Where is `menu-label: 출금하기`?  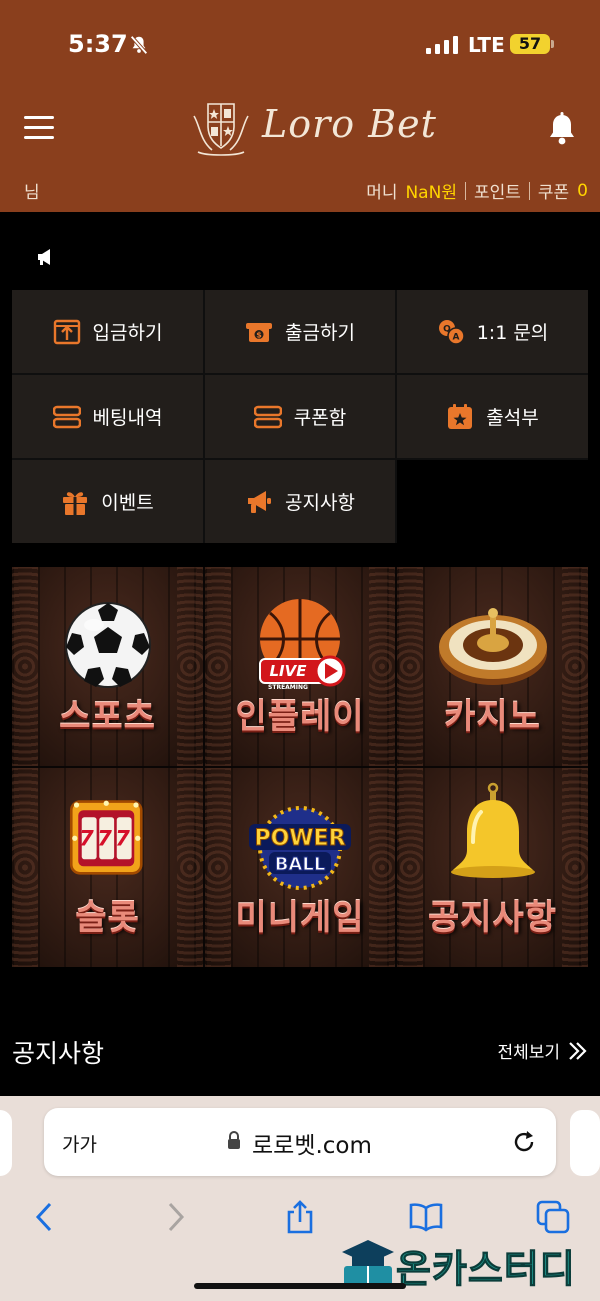
menu-label: 출금하기 is located at coordinates (320, 333).